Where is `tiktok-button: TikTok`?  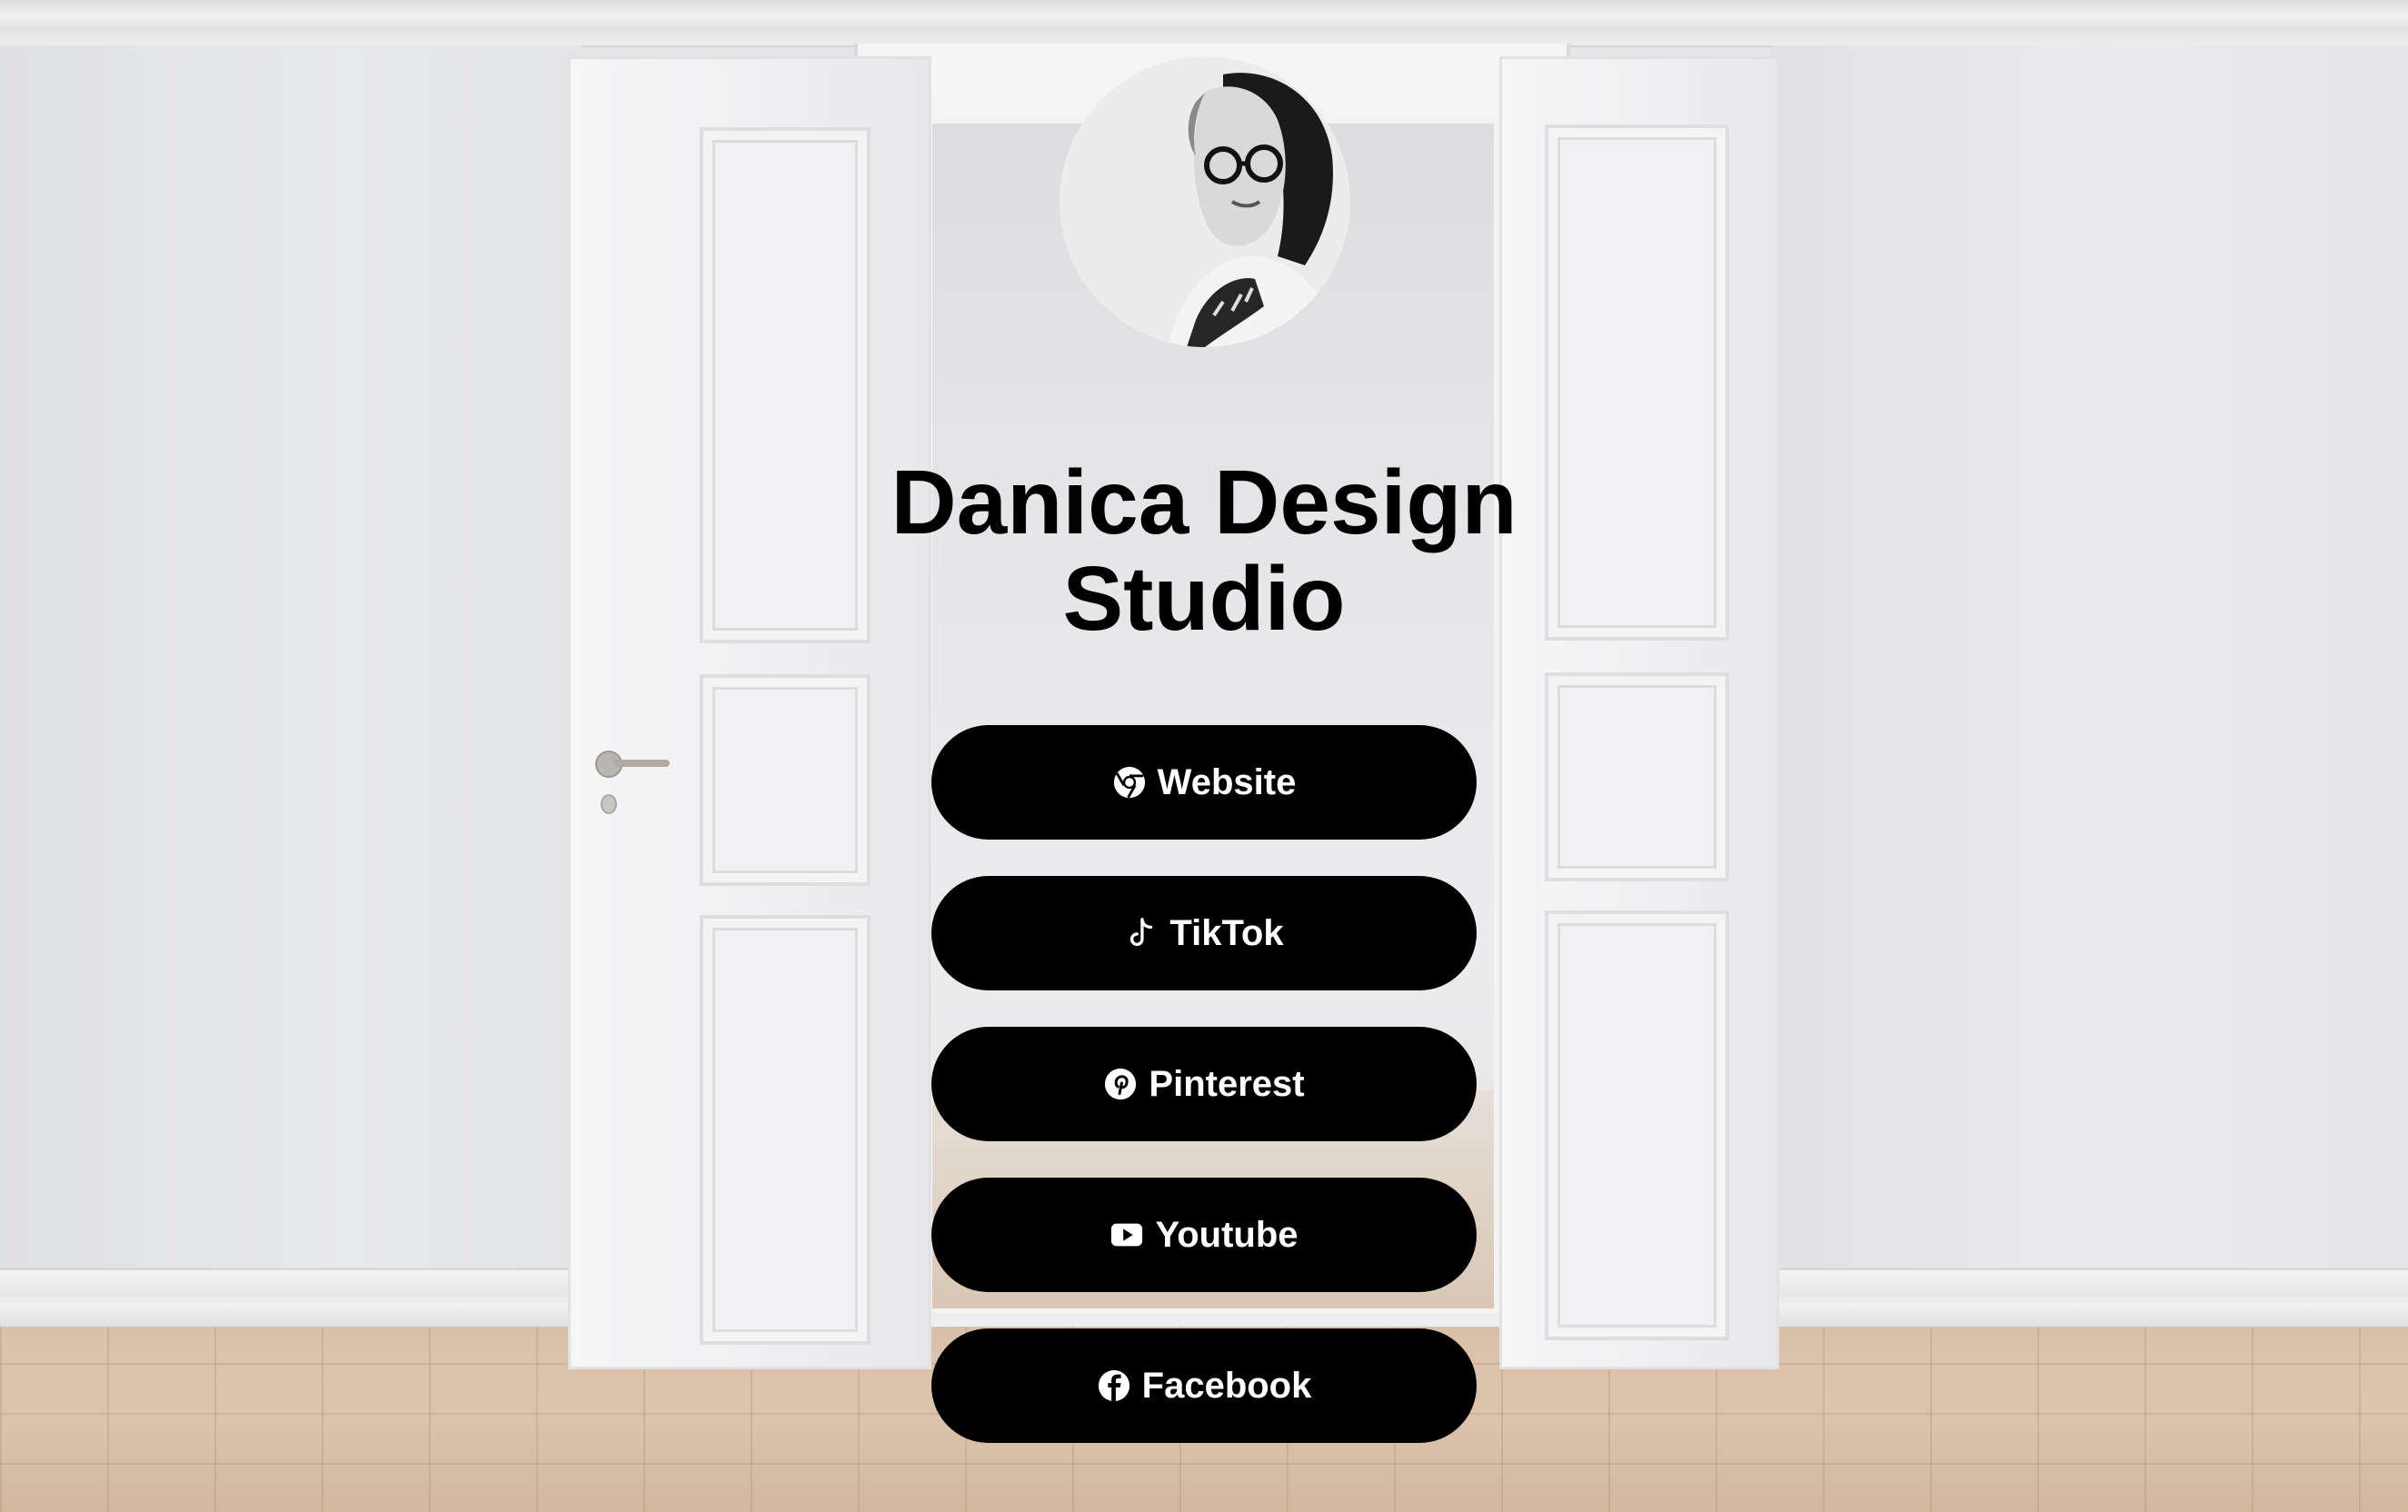
tiktok-button: TikTok is located at coordinates (1204, 933).